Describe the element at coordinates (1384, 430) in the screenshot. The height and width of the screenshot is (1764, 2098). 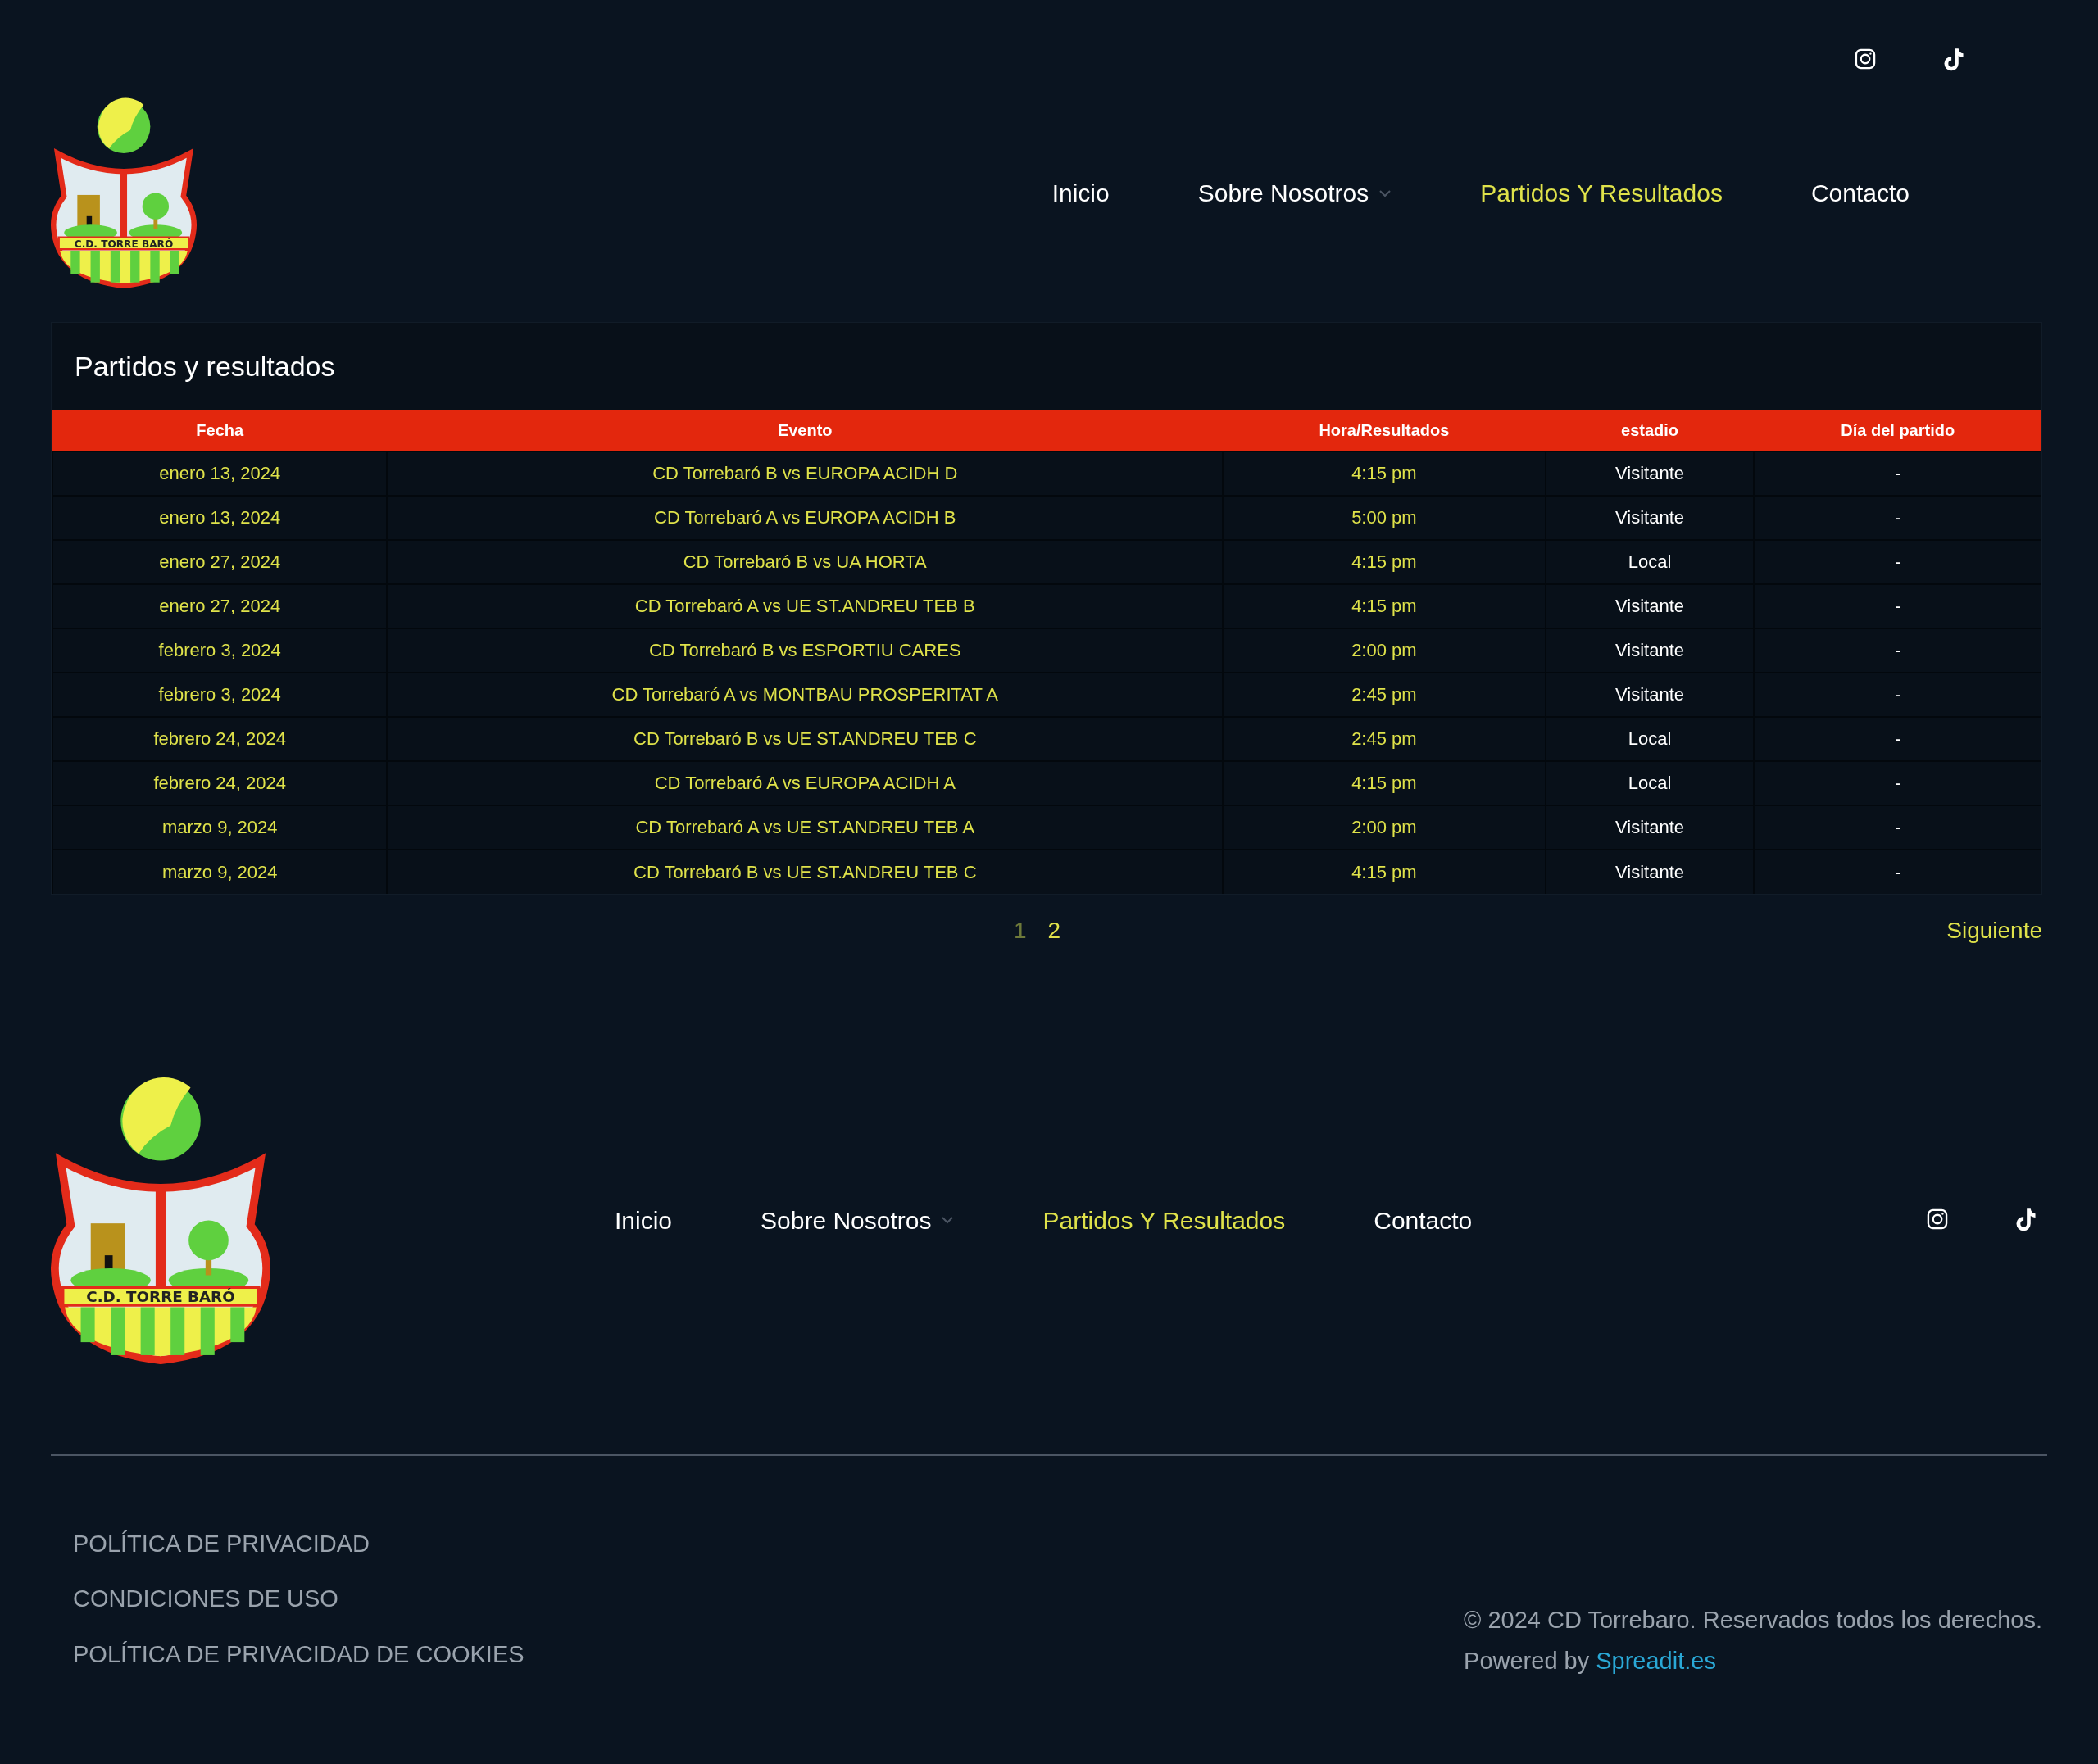
I see `column-header: Hora/Resultados` at that location.